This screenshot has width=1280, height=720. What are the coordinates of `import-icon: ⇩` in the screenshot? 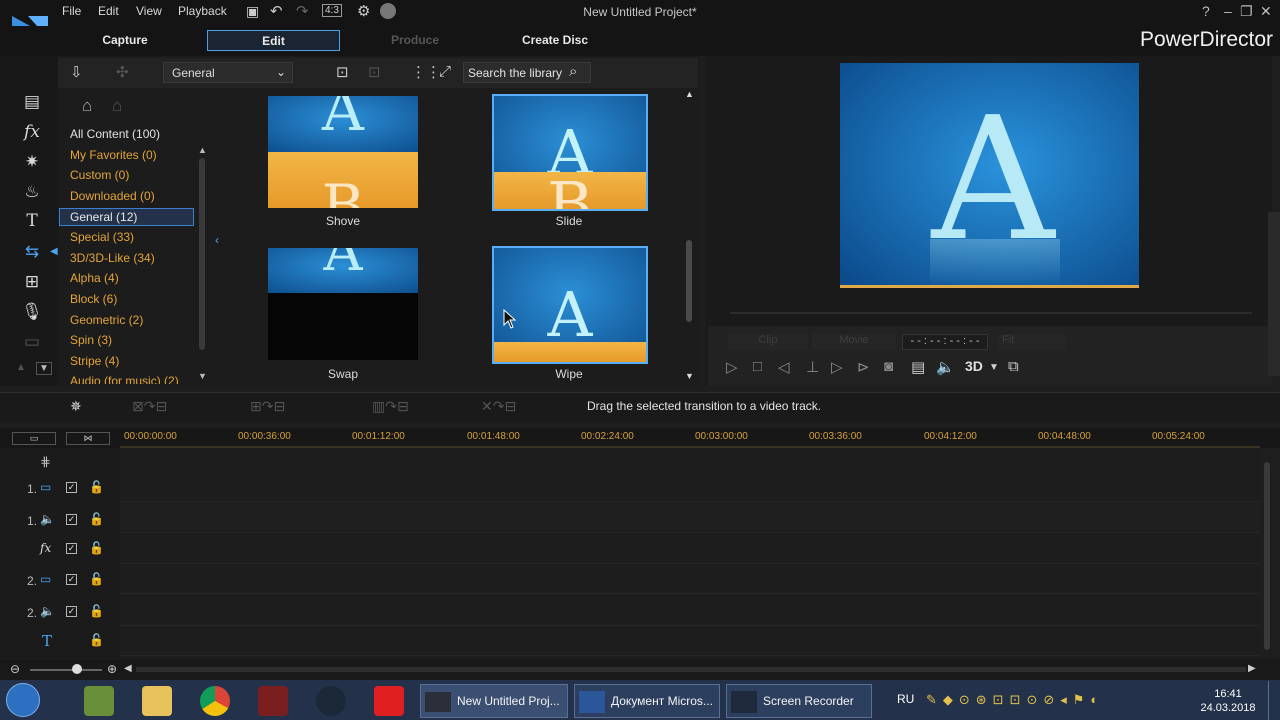 It's located at (76, 72).